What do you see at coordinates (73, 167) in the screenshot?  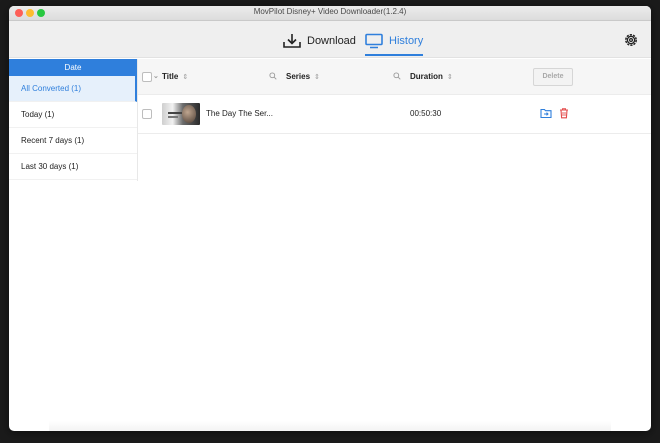 I see `sidebar-item-last-30-days: Last 30 days (1)` at bounding box center [73, 167].